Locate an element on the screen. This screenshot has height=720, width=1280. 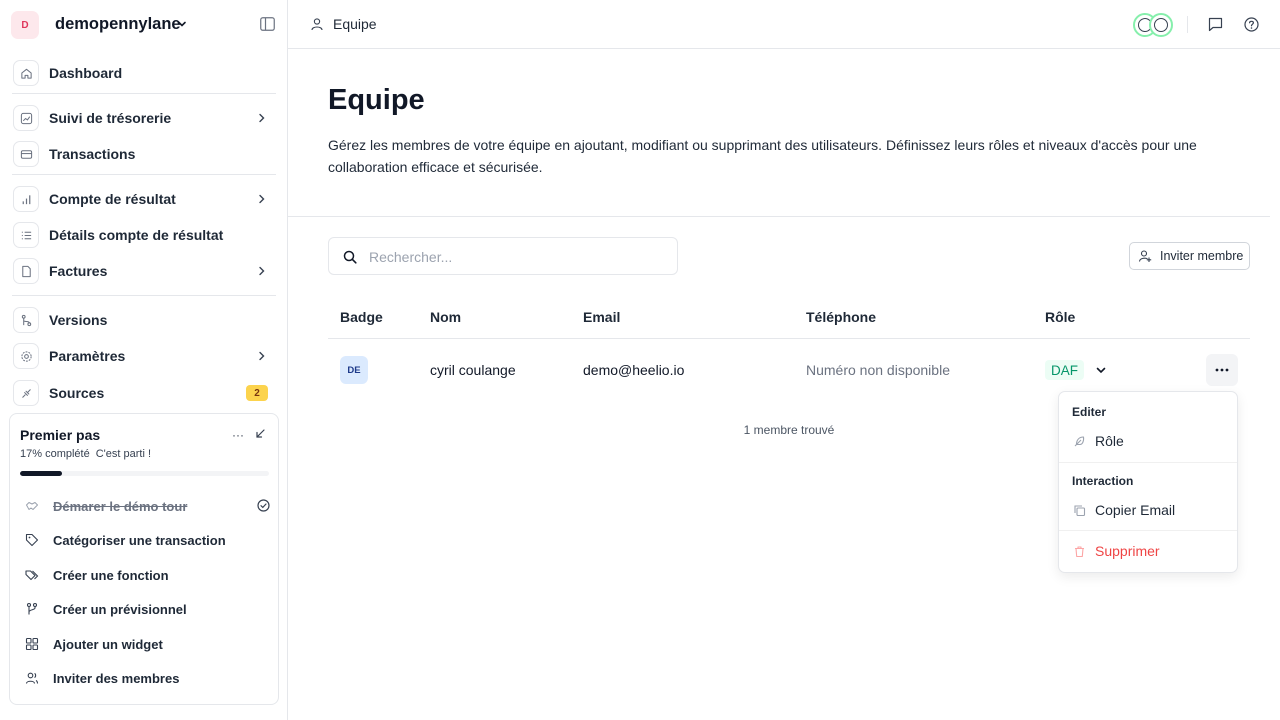
task-demo-tour: Démarer le démo tour is located at coordinates (145, 506).